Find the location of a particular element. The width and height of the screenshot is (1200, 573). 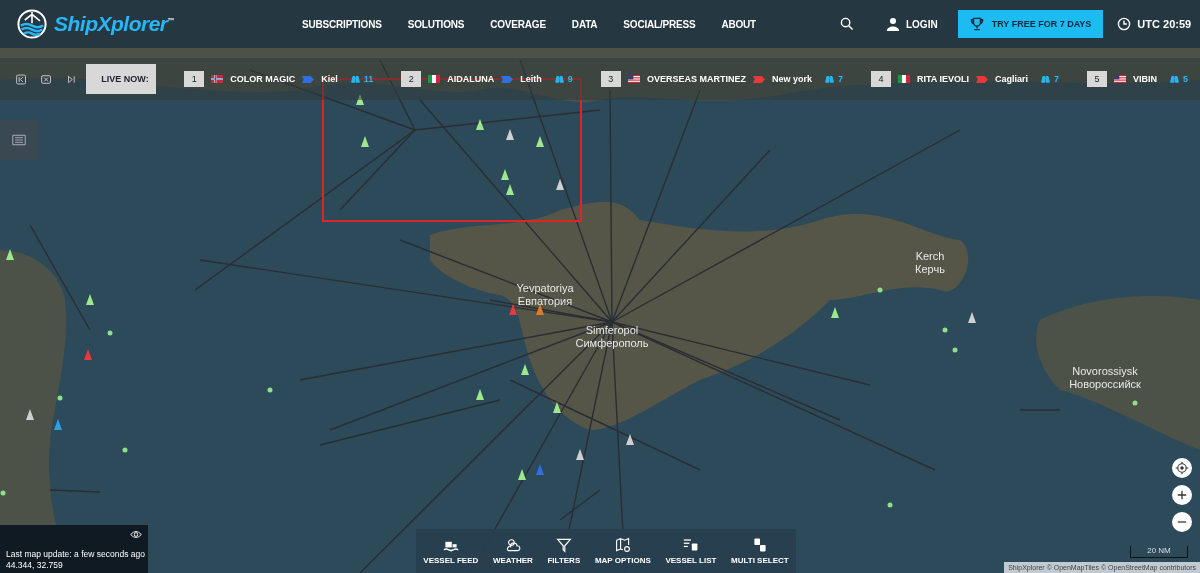

vessel-name: OVERSEAS MARTINEZ is located at coordinates (696, 79).